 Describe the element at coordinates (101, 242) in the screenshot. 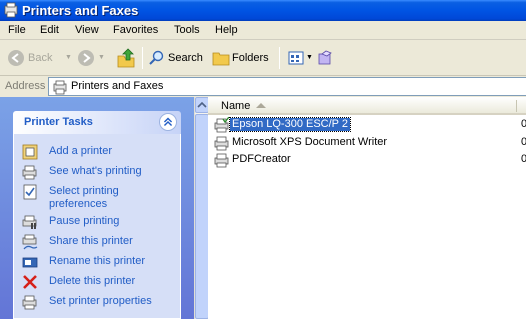

I see `task-share-printer: Share this printer` at that location.